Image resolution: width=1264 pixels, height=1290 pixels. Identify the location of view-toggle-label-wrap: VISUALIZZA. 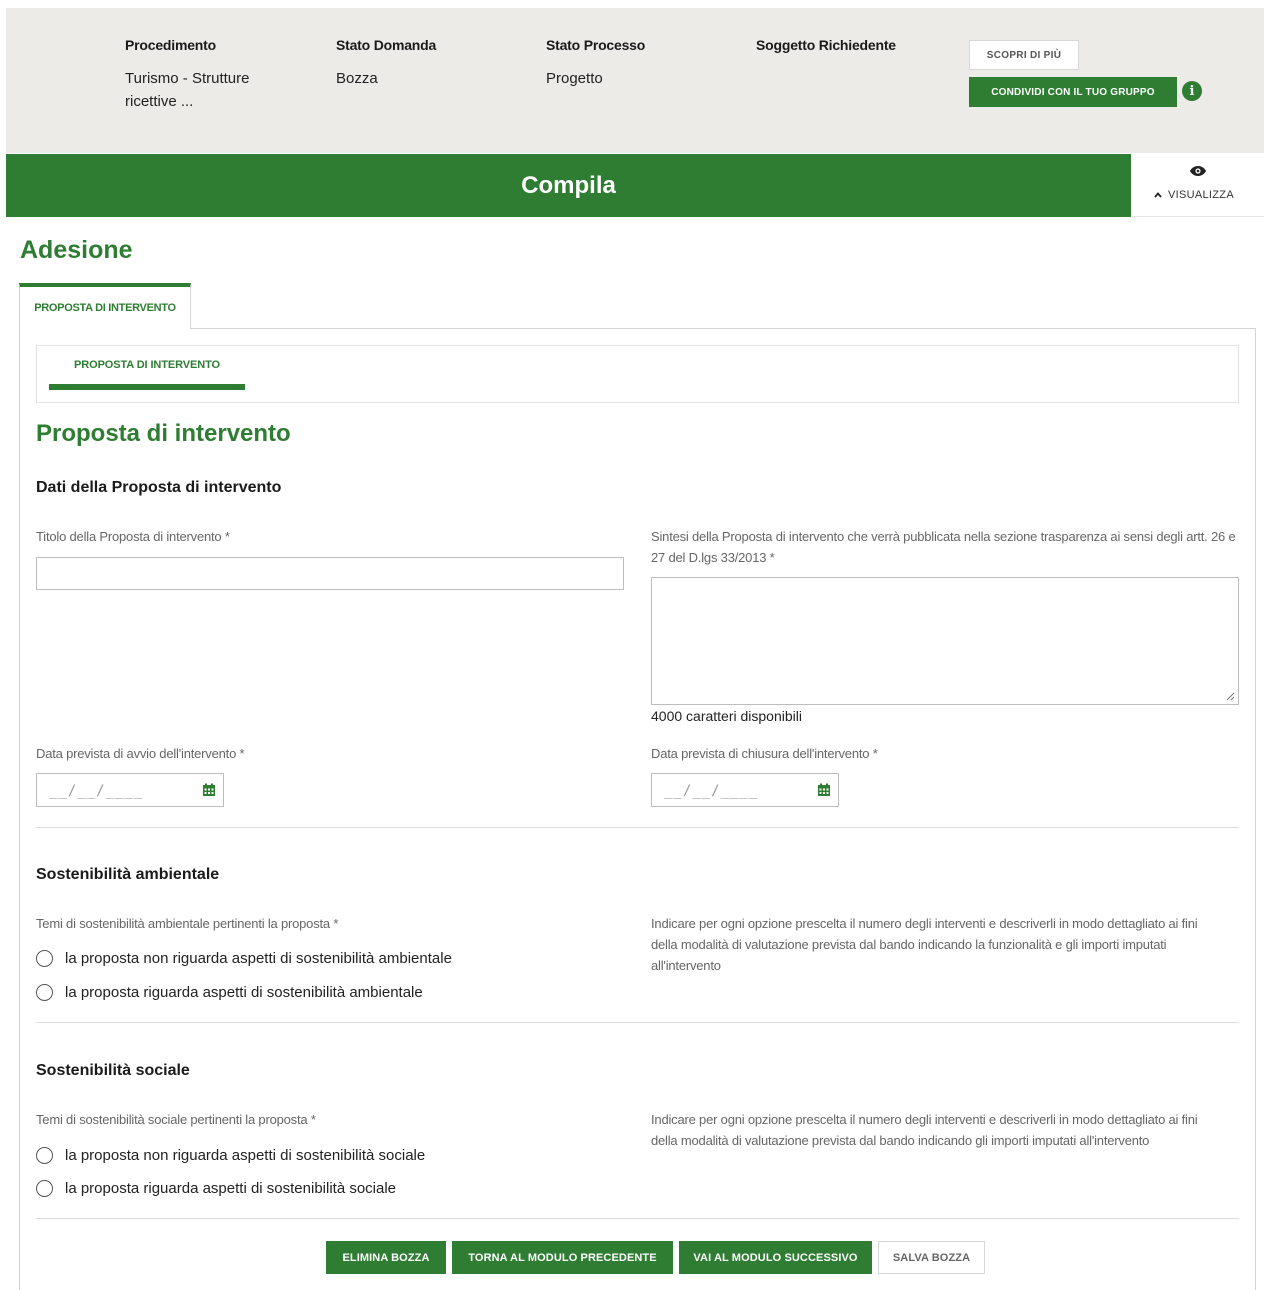
(1194, 195).